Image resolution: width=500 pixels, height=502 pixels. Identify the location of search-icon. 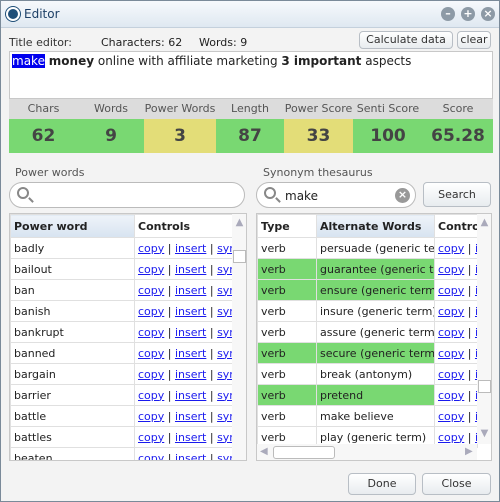
(270, 193).